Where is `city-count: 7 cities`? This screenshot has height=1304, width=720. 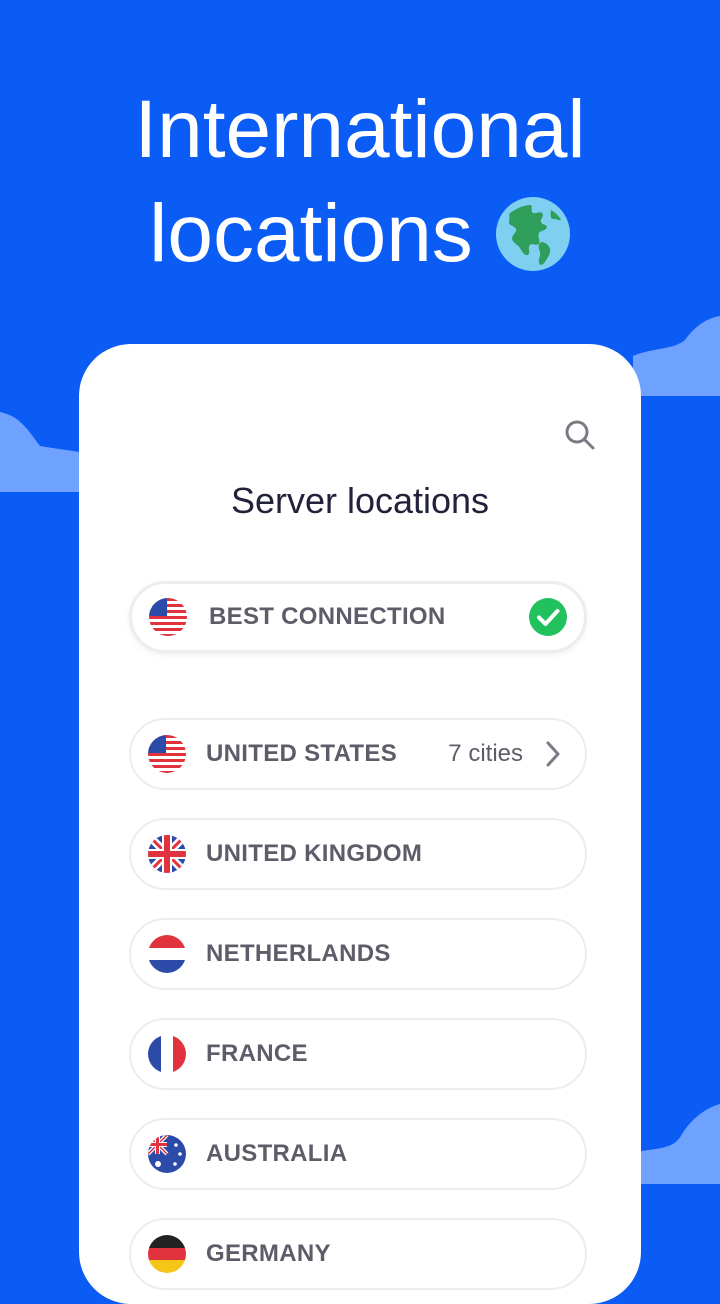 city-count: 7 cities is located at coordinates (485, 753).